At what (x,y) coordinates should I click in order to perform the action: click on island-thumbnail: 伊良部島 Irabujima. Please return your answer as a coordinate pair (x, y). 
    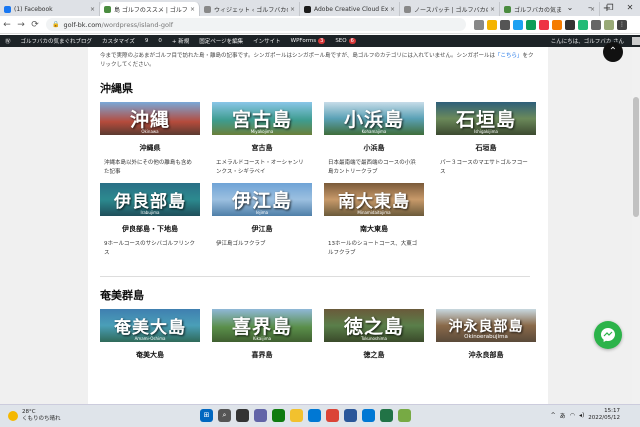
    Looking at the image, I should click on (150, 199).